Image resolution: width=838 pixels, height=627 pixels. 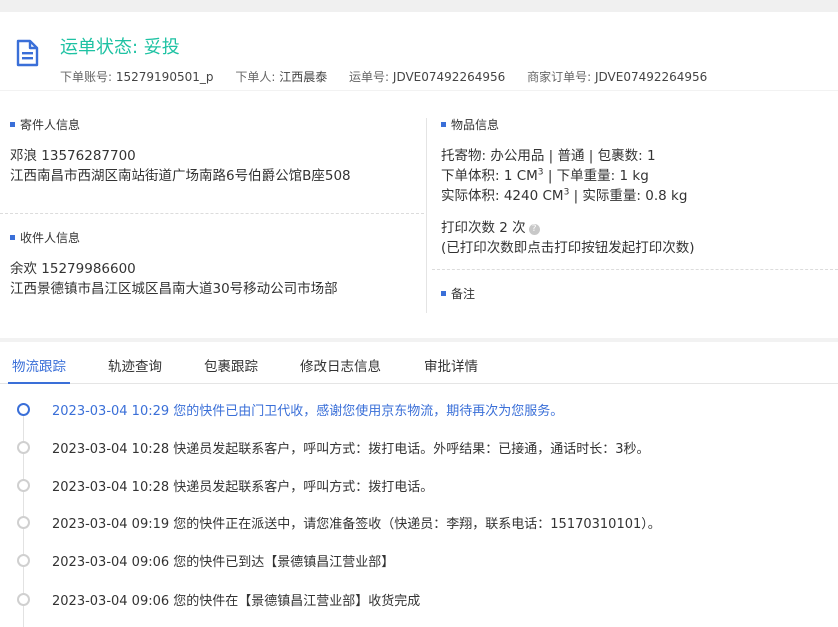 I want to click on column-divider, so click(x=426, y=215).